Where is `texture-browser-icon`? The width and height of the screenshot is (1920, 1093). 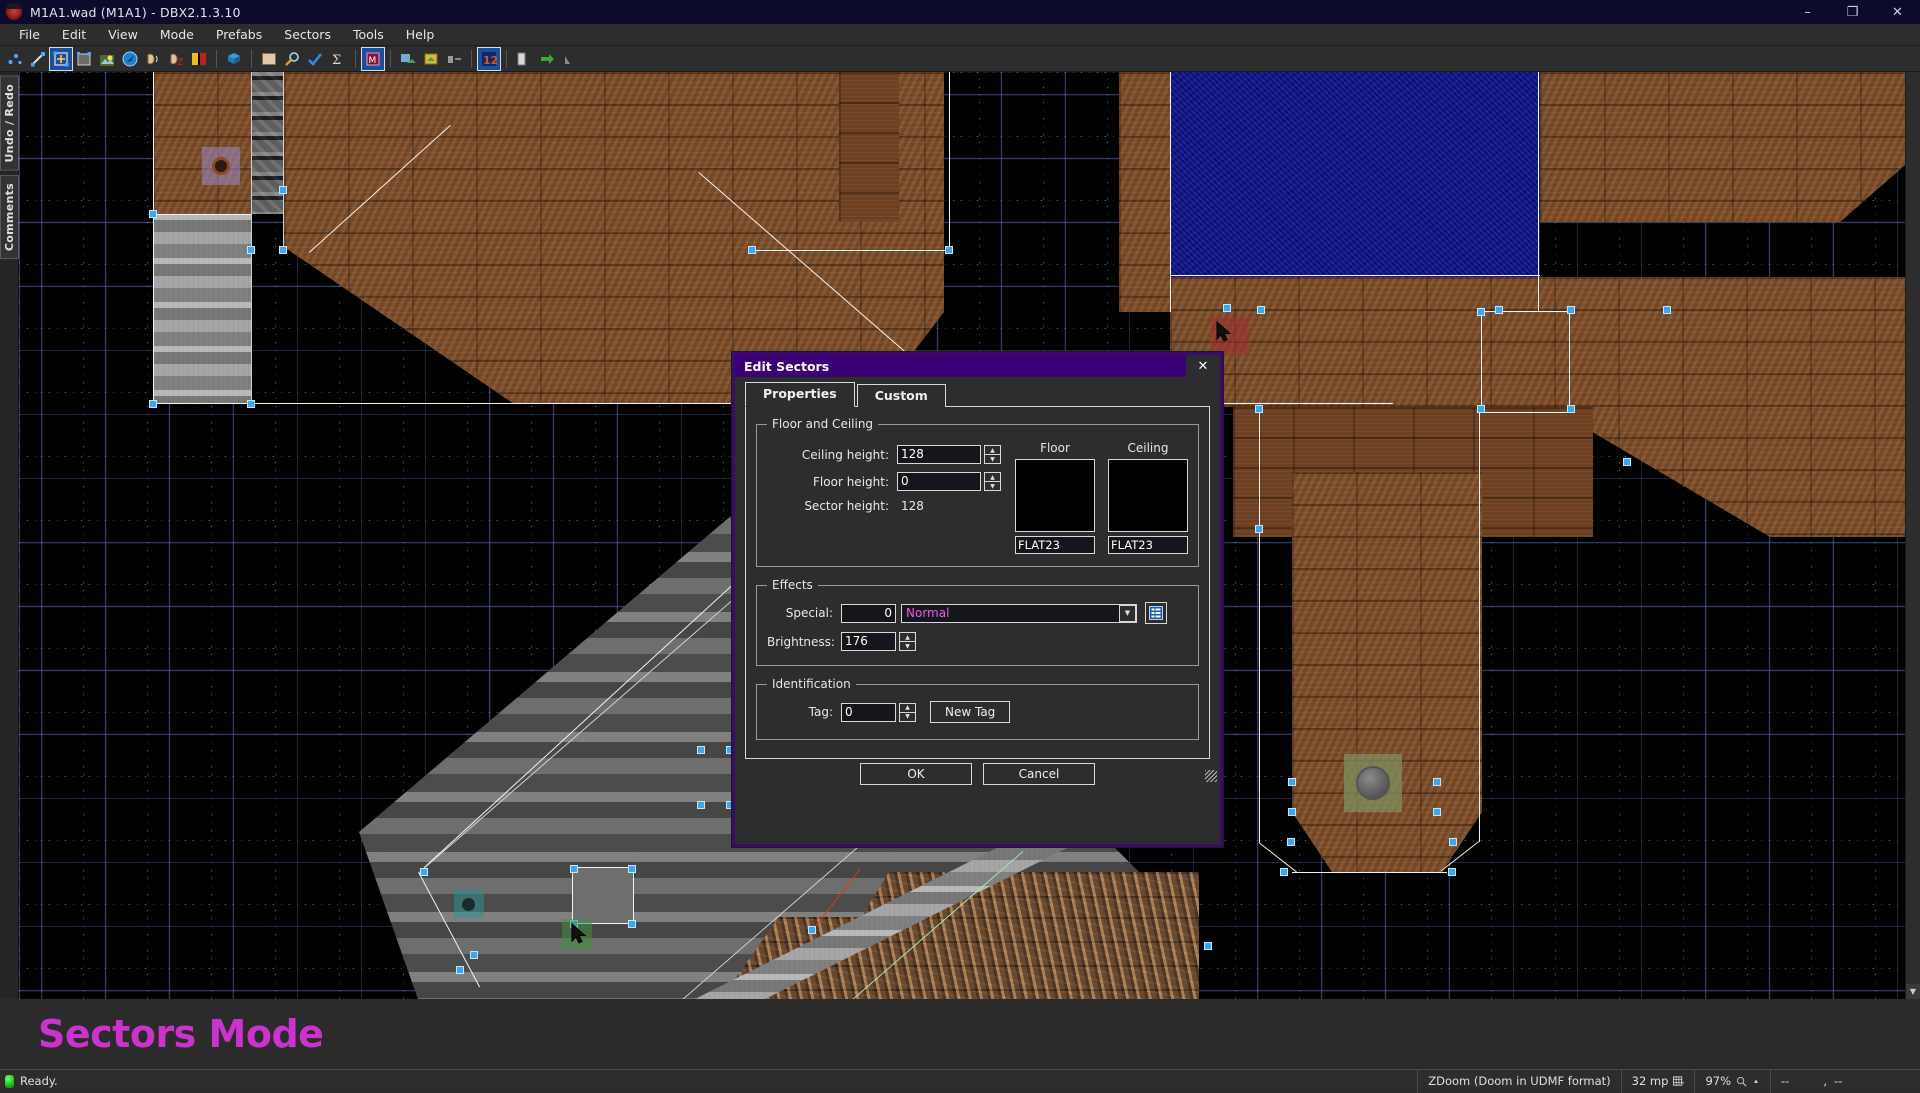 texture-browser-icon is located at coordinates (269, 59).